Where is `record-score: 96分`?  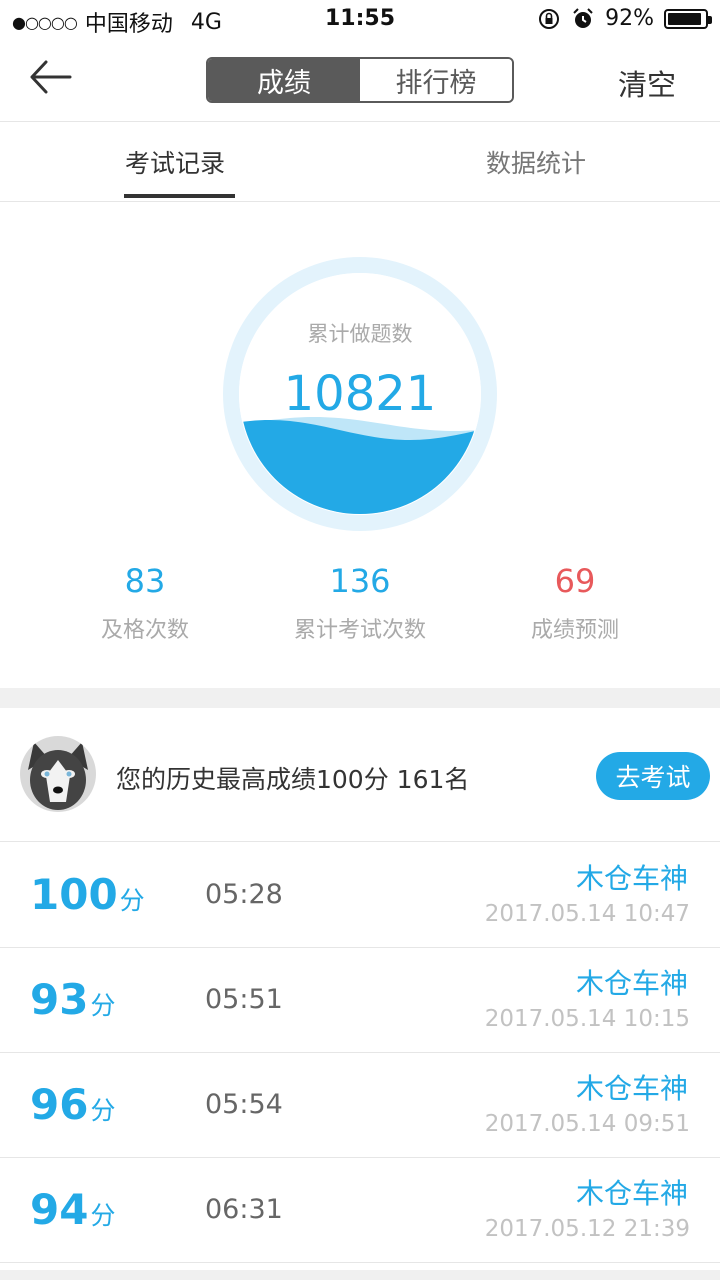
record-score: 96分 is located at coordinates (72, 1108).